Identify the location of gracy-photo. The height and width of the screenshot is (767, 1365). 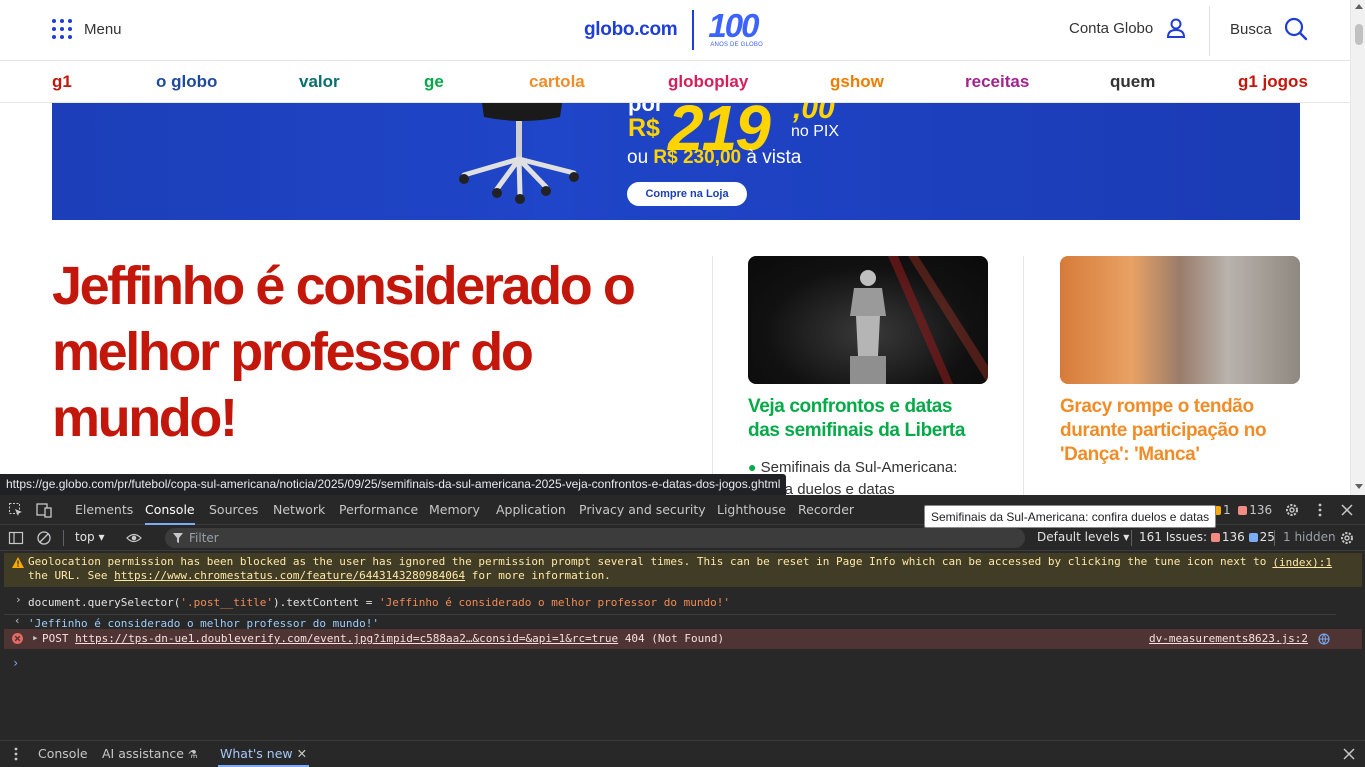
(1180, 320).